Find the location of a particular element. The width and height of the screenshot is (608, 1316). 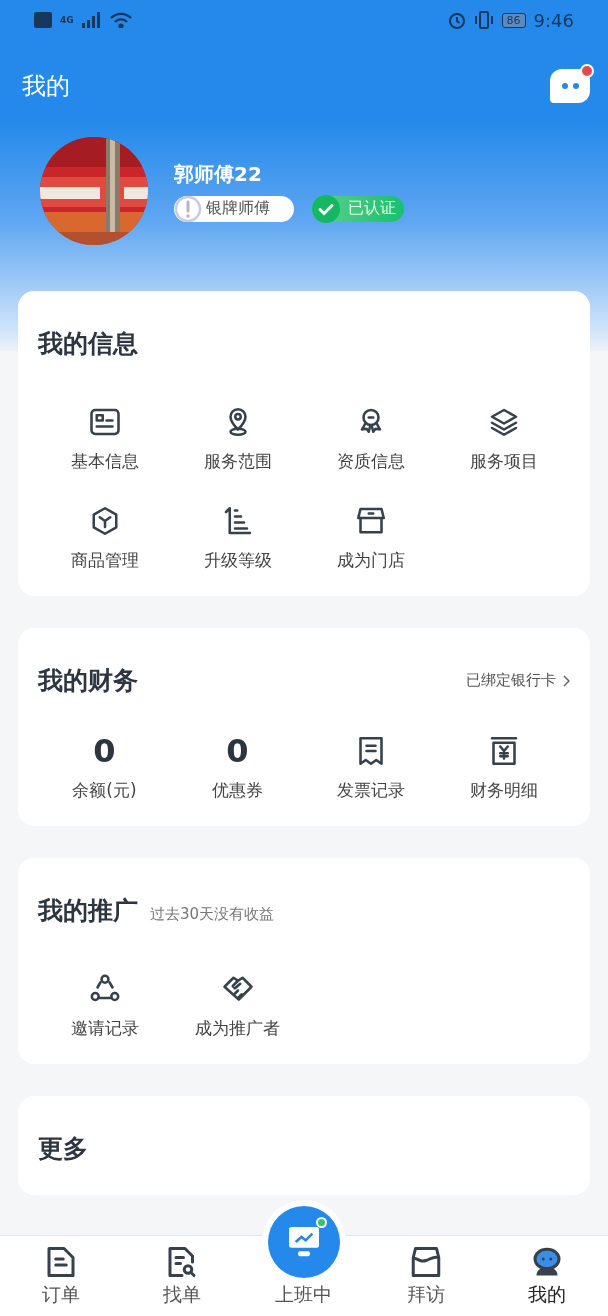

bank-card-link: 已绑定银行卡 is located at coordinates (518, 680).